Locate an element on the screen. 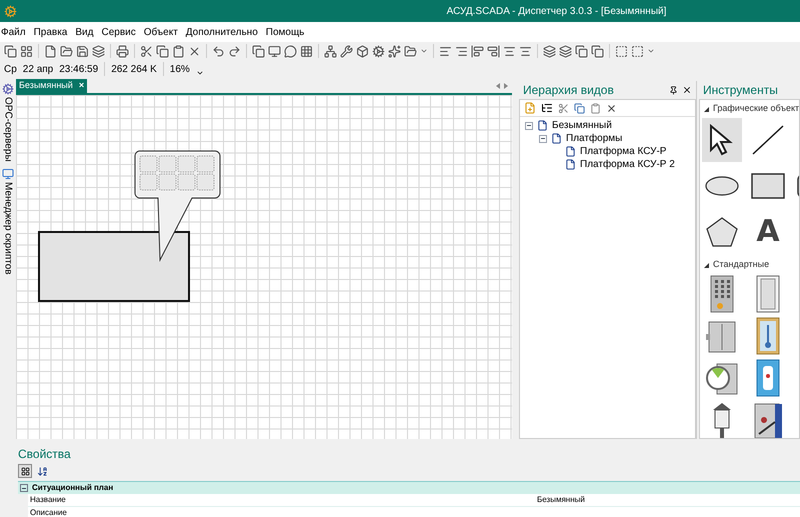 This screenshot has height=517, width=800. time-label: 23:46:59 is located at coordinates (78, 69).